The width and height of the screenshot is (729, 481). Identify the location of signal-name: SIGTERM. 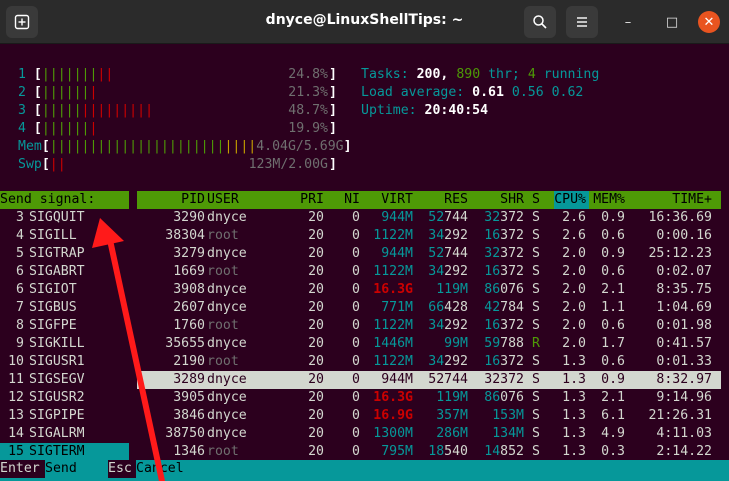
(57, 451).